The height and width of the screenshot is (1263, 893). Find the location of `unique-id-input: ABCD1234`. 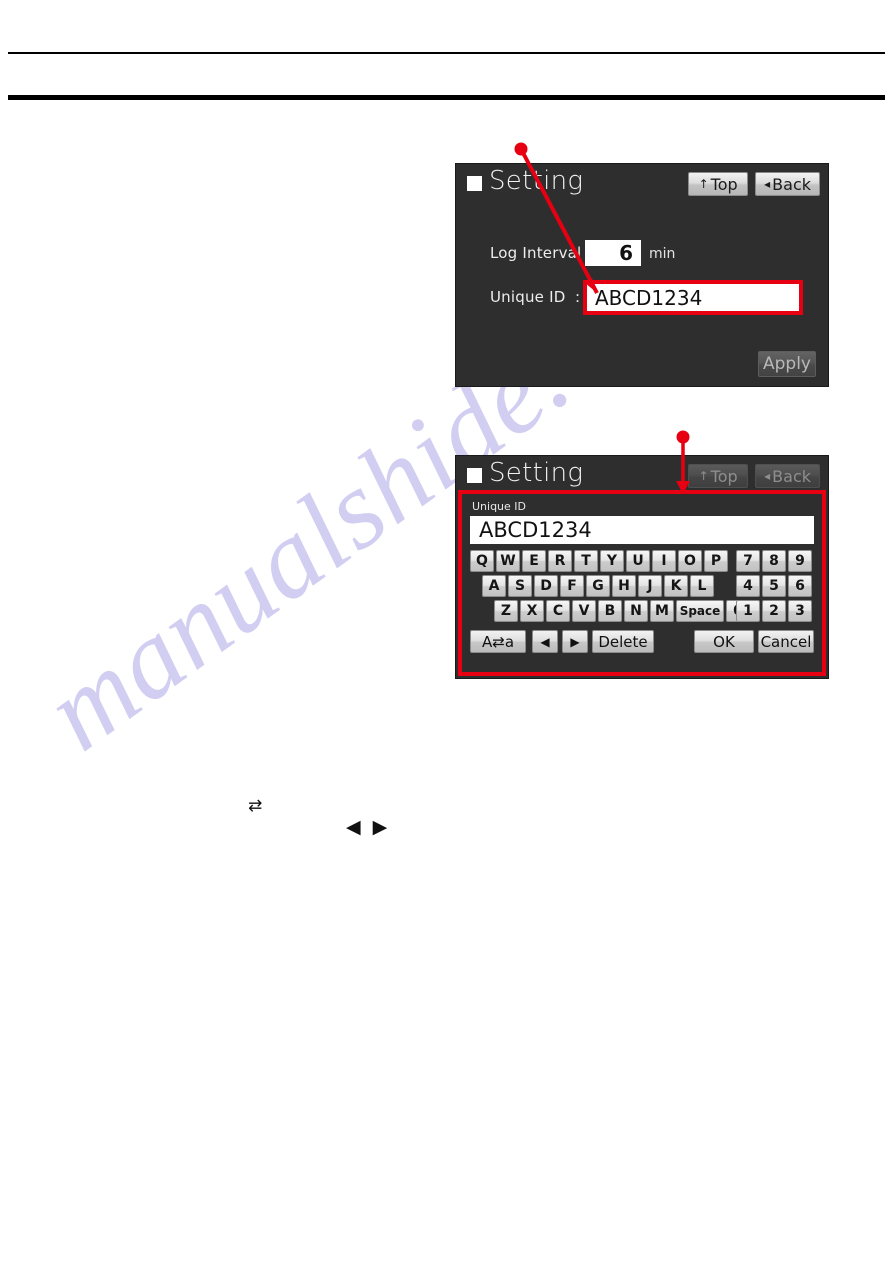

unique-id-input: ABCD1234 is located at coordinates (693, 297).